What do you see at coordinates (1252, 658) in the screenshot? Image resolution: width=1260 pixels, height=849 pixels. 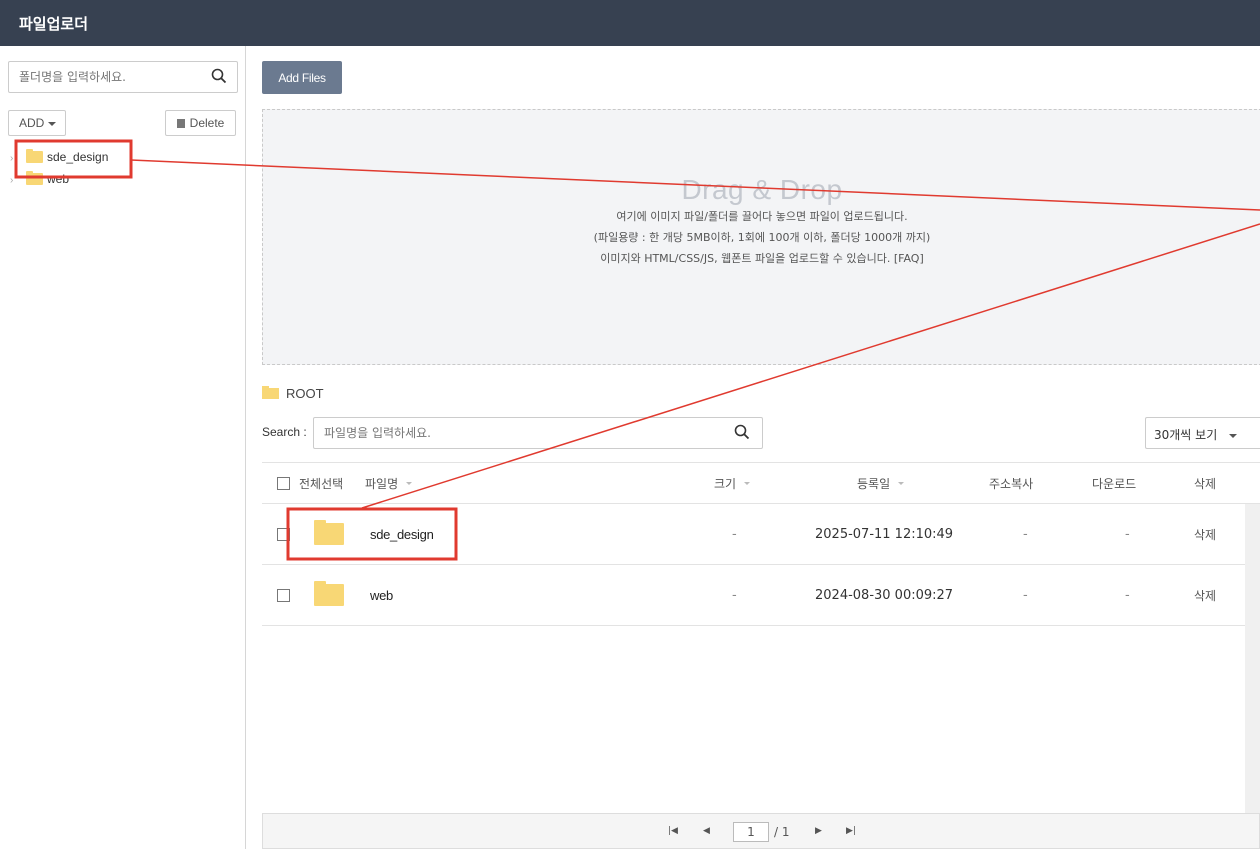 I see `table-scrollbar` at bounding box center [1252, 658].